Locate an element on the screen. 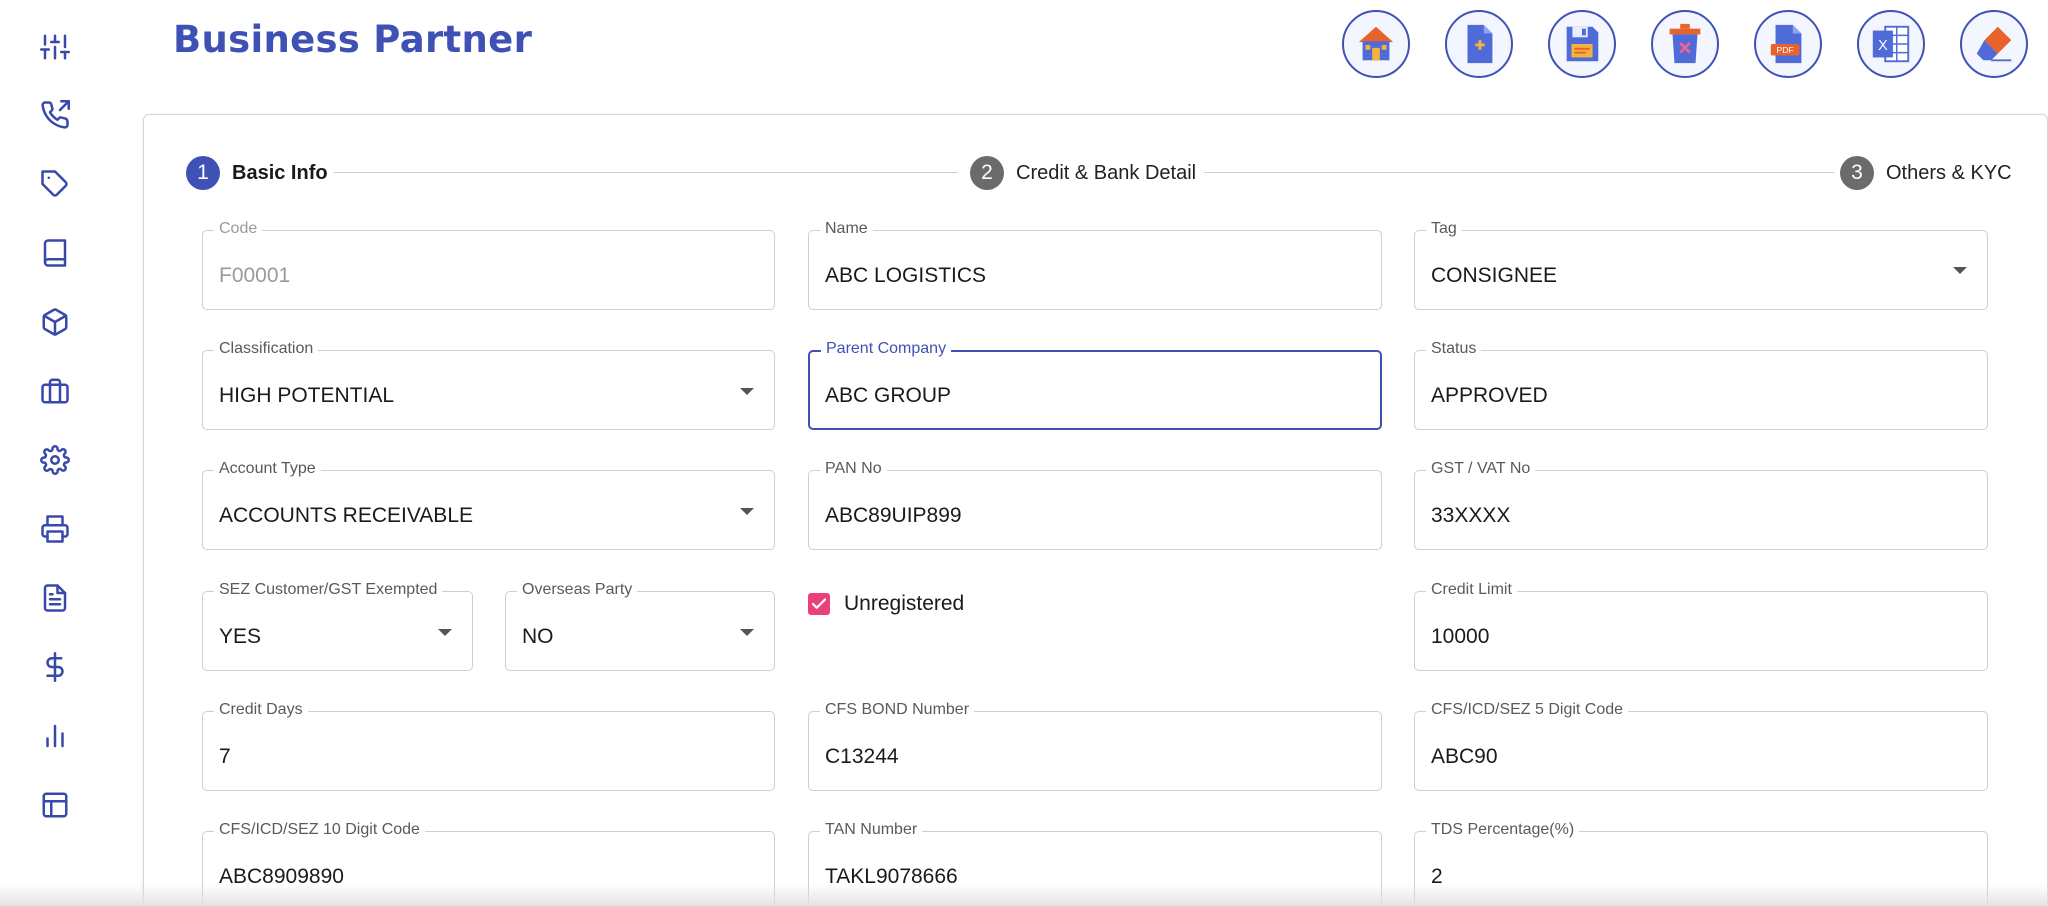 Image resolution: width=2048 pixels, height=906 pixels. export-pdf-button: PDF is located at coordinates (1788, 44).